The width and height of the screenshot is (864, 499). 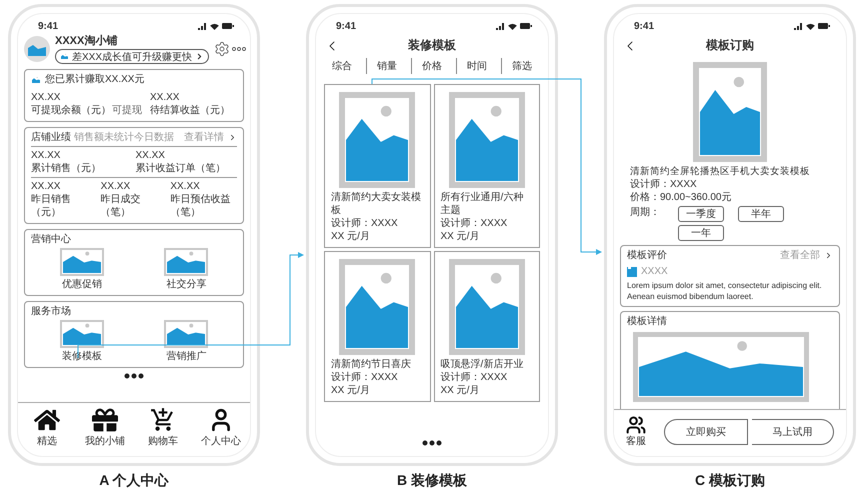 What do you see at coordinates (222, 49) in the screenshot?
I see `settings-icon` at bounding box center [222, 49].